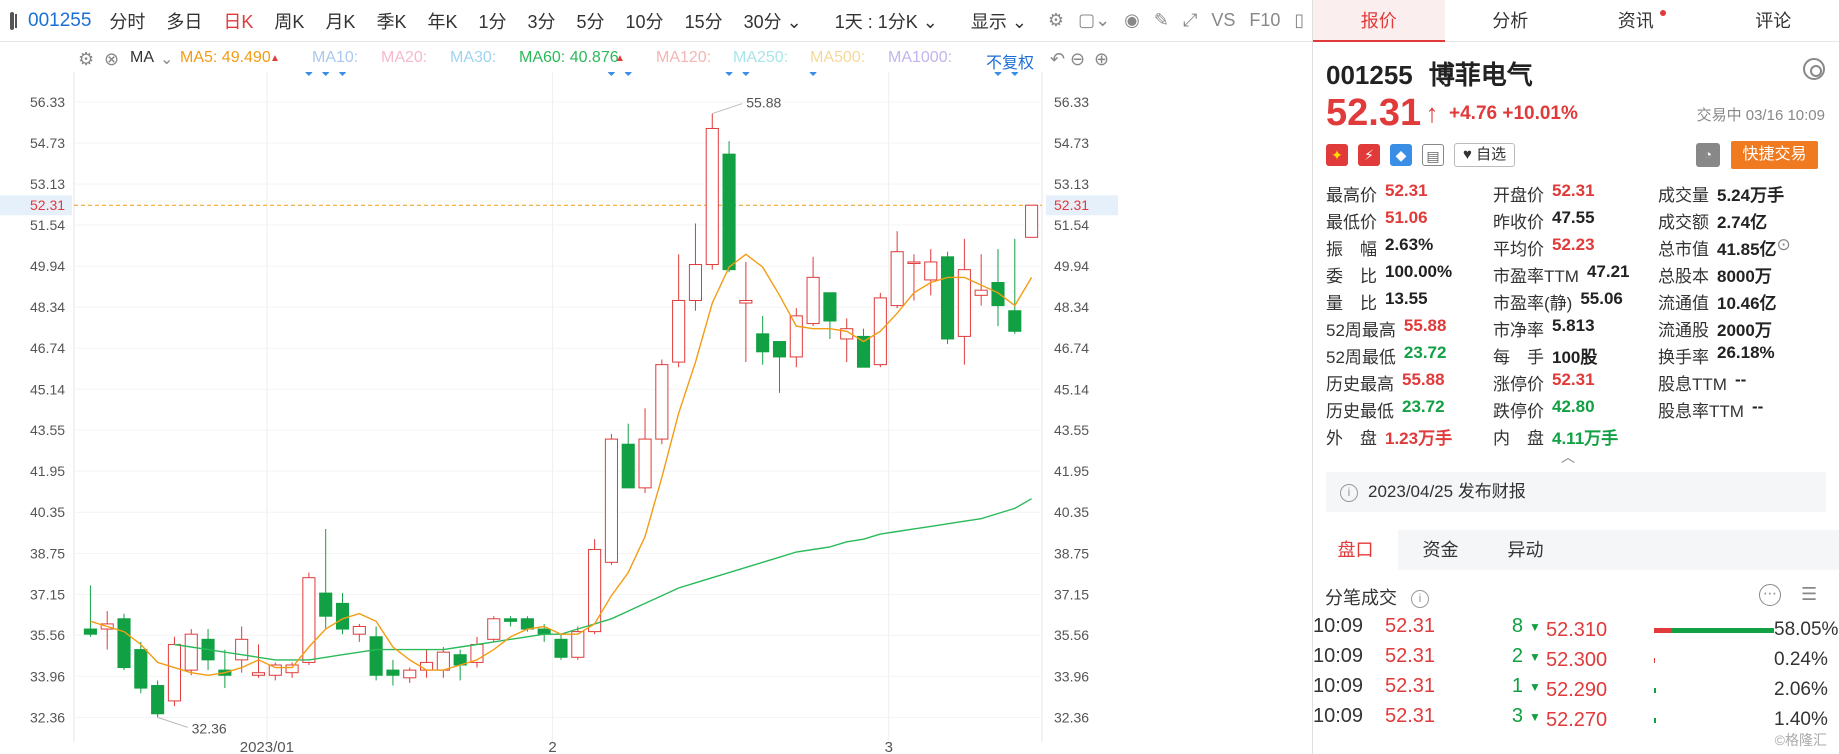 Image resolution: width=1839 pixels, height=754 pixels. Describe the element at coordinates (1379, 21) in the screenshot. I see `tab-quote: 报价` at that location.